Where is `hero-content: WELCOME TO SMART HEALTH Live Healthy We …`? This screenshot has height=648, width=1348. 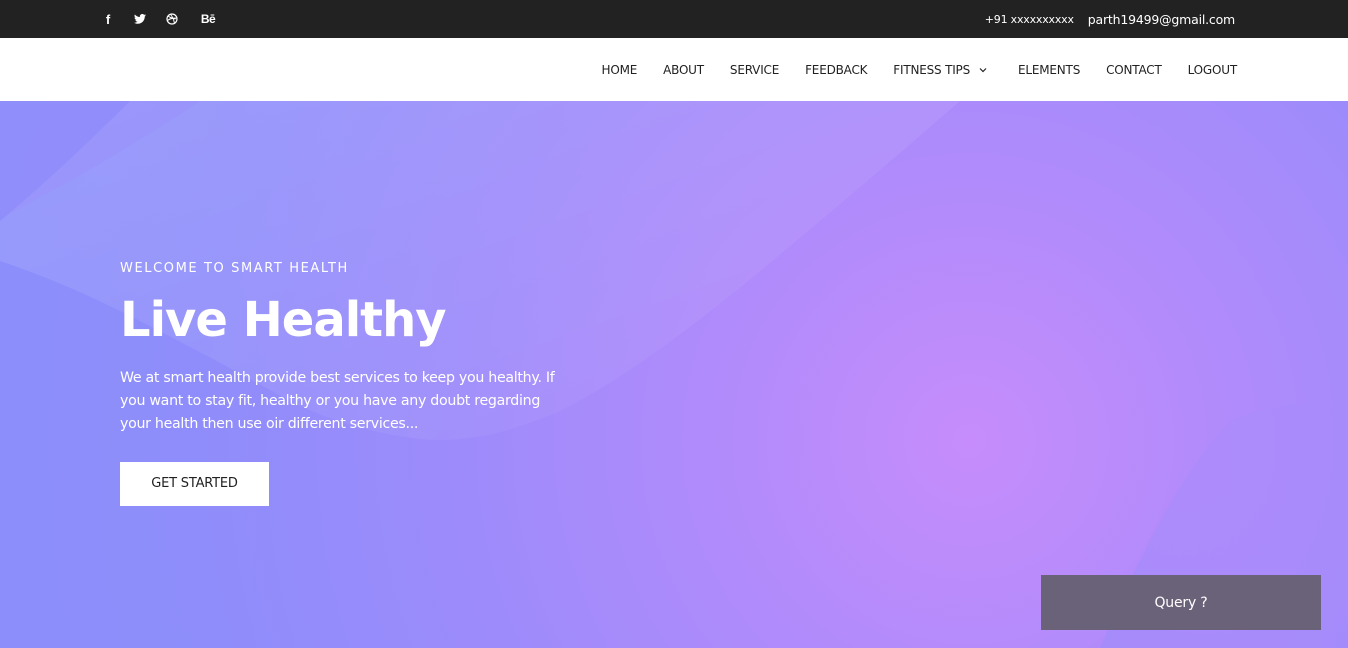
hero-content: WELCOME TO SMART HEALTH Live Healthy We … is located at coordinates (350, 383).